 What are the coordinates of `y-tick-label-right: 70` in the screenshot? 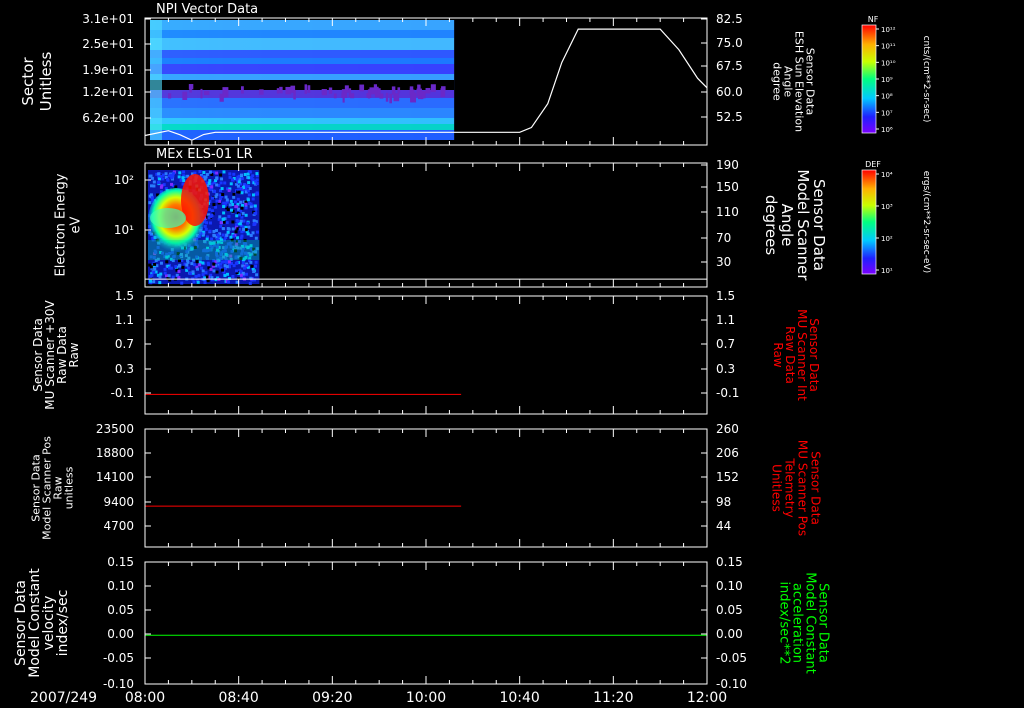 It's located at (723, 238).